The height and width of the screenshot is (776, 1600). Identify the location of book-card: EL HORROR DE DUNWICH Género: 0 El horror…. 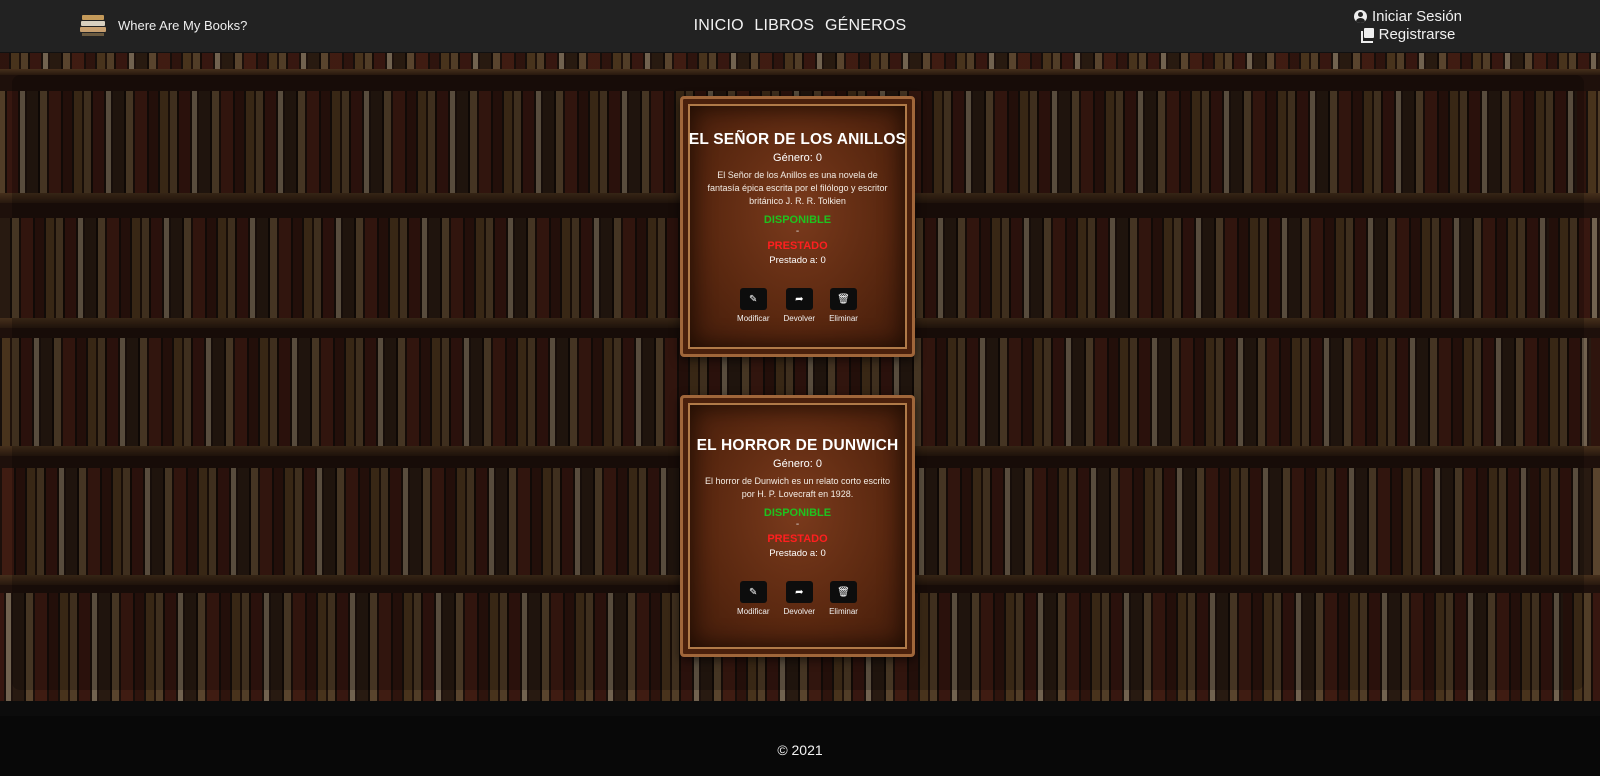
(797, 526).